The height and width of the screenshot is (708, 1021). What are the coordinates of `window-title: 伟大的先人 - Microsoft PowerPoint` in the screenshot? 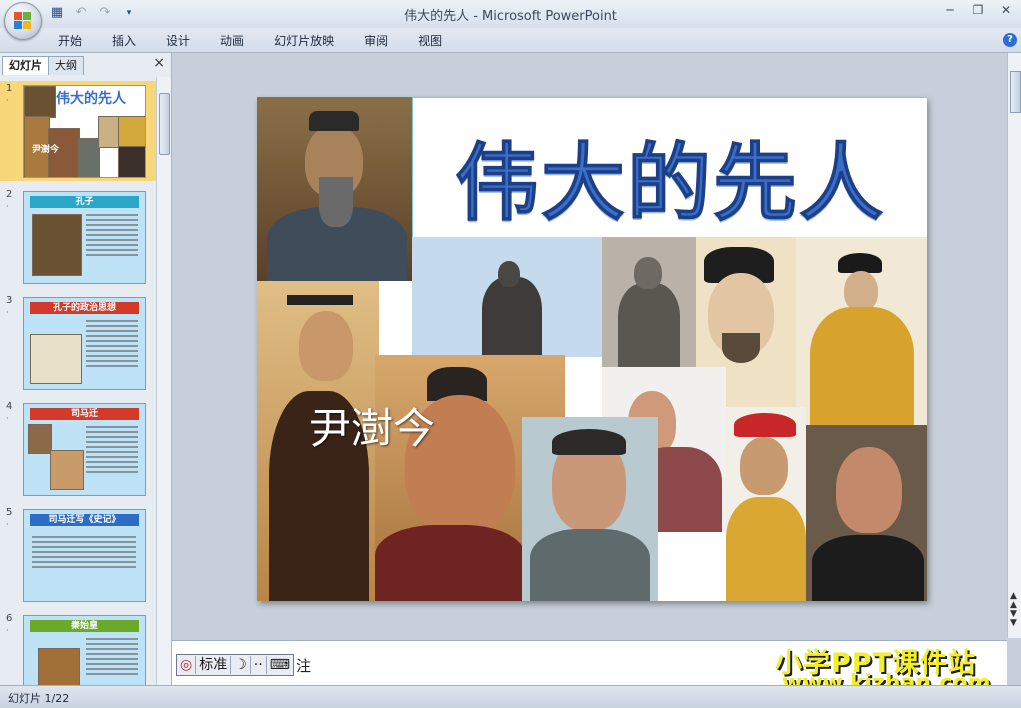 It's located at (510, 16).